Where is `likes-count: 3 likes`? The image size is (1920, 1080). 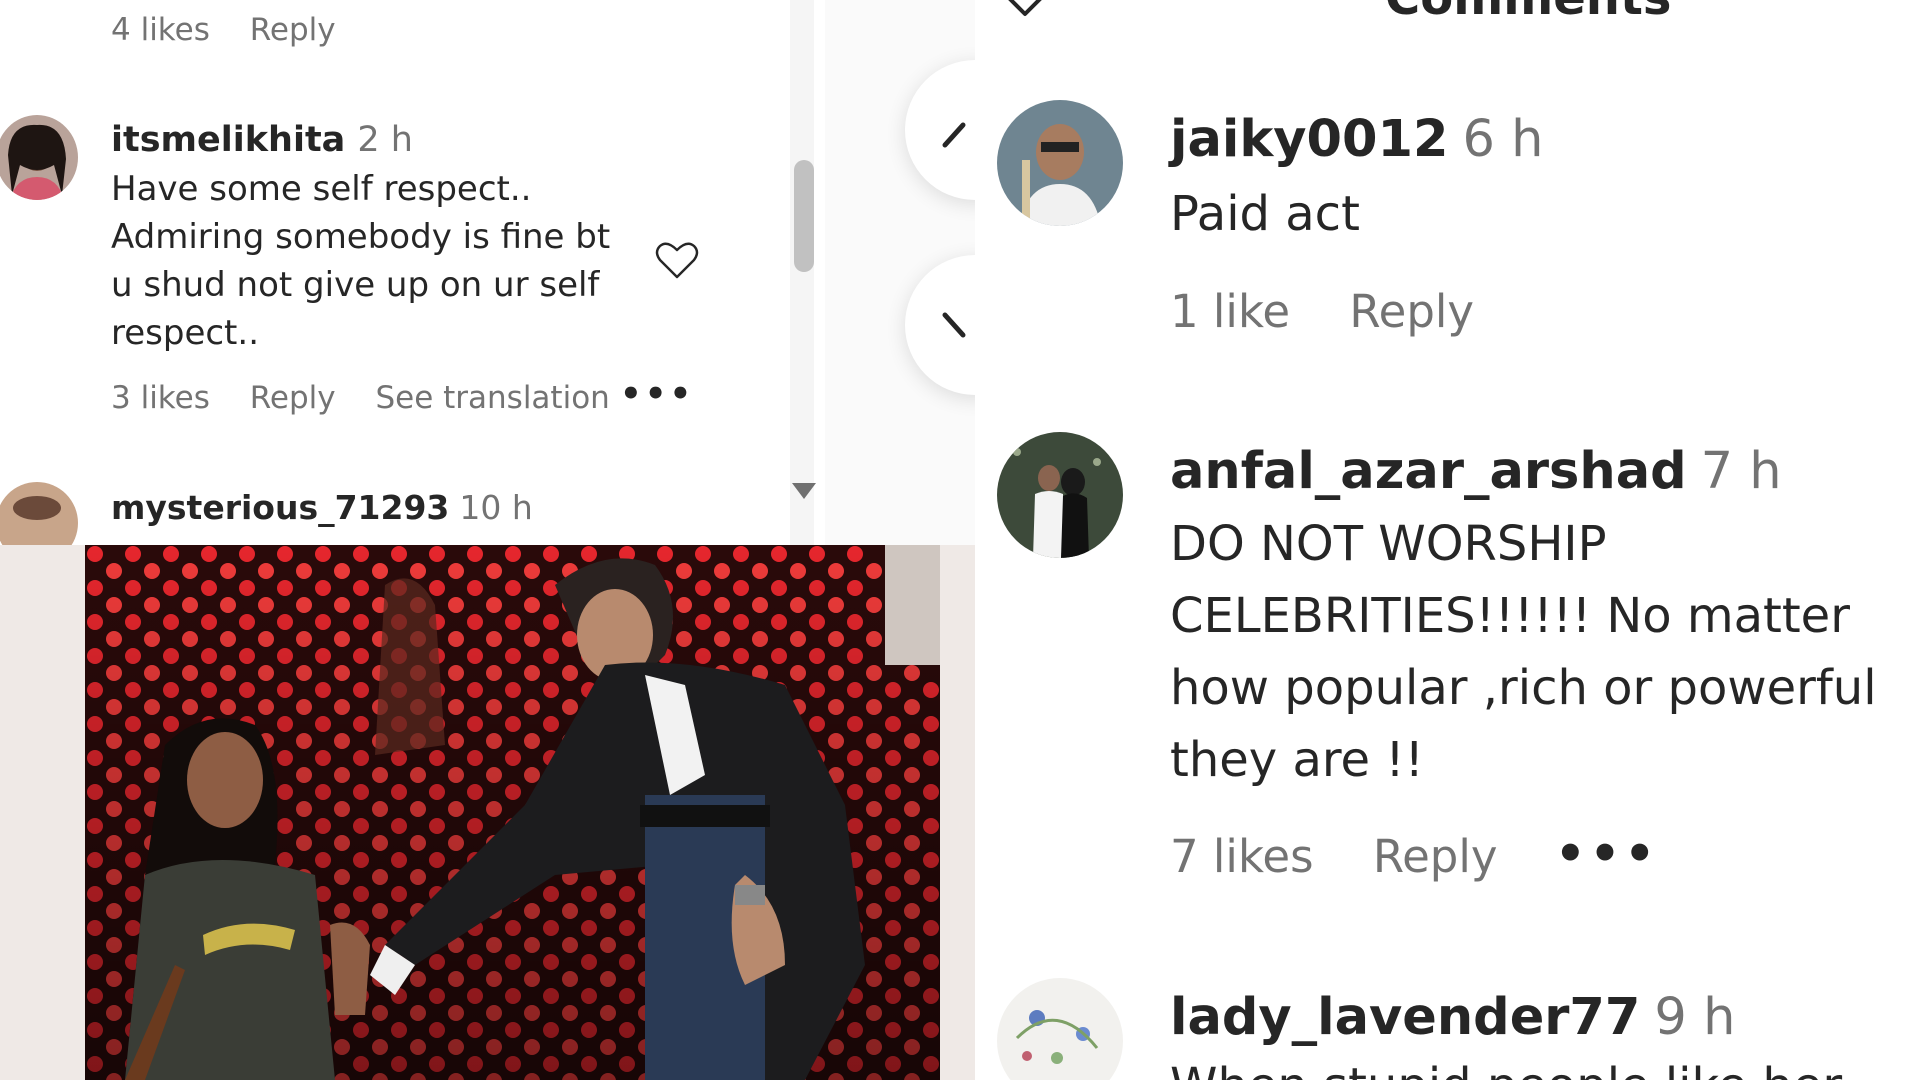
likes-count: 3 likes is located at coordinates (160, 398).